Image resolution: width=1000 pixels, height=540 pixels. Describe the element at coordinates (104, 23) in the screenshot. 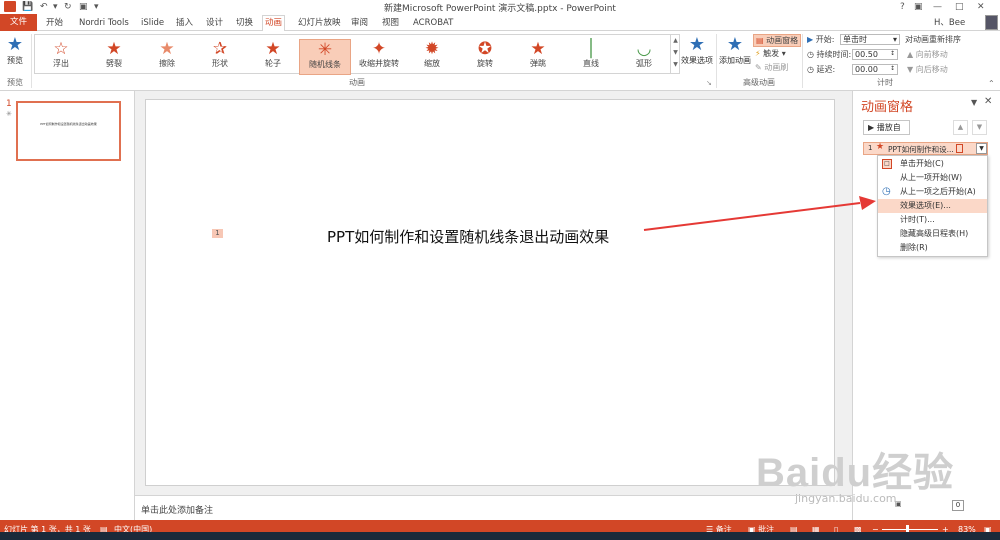

I see `tab-nordri-tools: Nordri Tools` at that location.